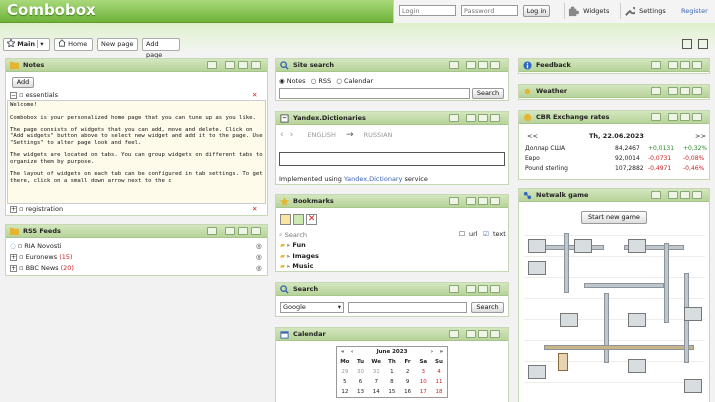  What do you see at coordinates (427, 10) in the screenshot?
I see `login-input` at bounding box center [427, 10].